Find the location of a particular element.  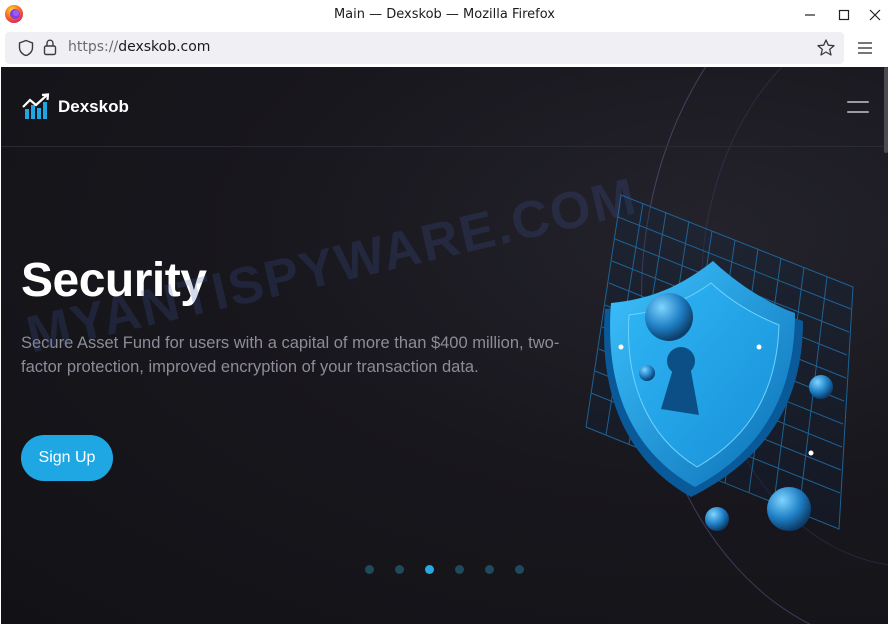

hamburger-line is located at coordinates (858, 102).